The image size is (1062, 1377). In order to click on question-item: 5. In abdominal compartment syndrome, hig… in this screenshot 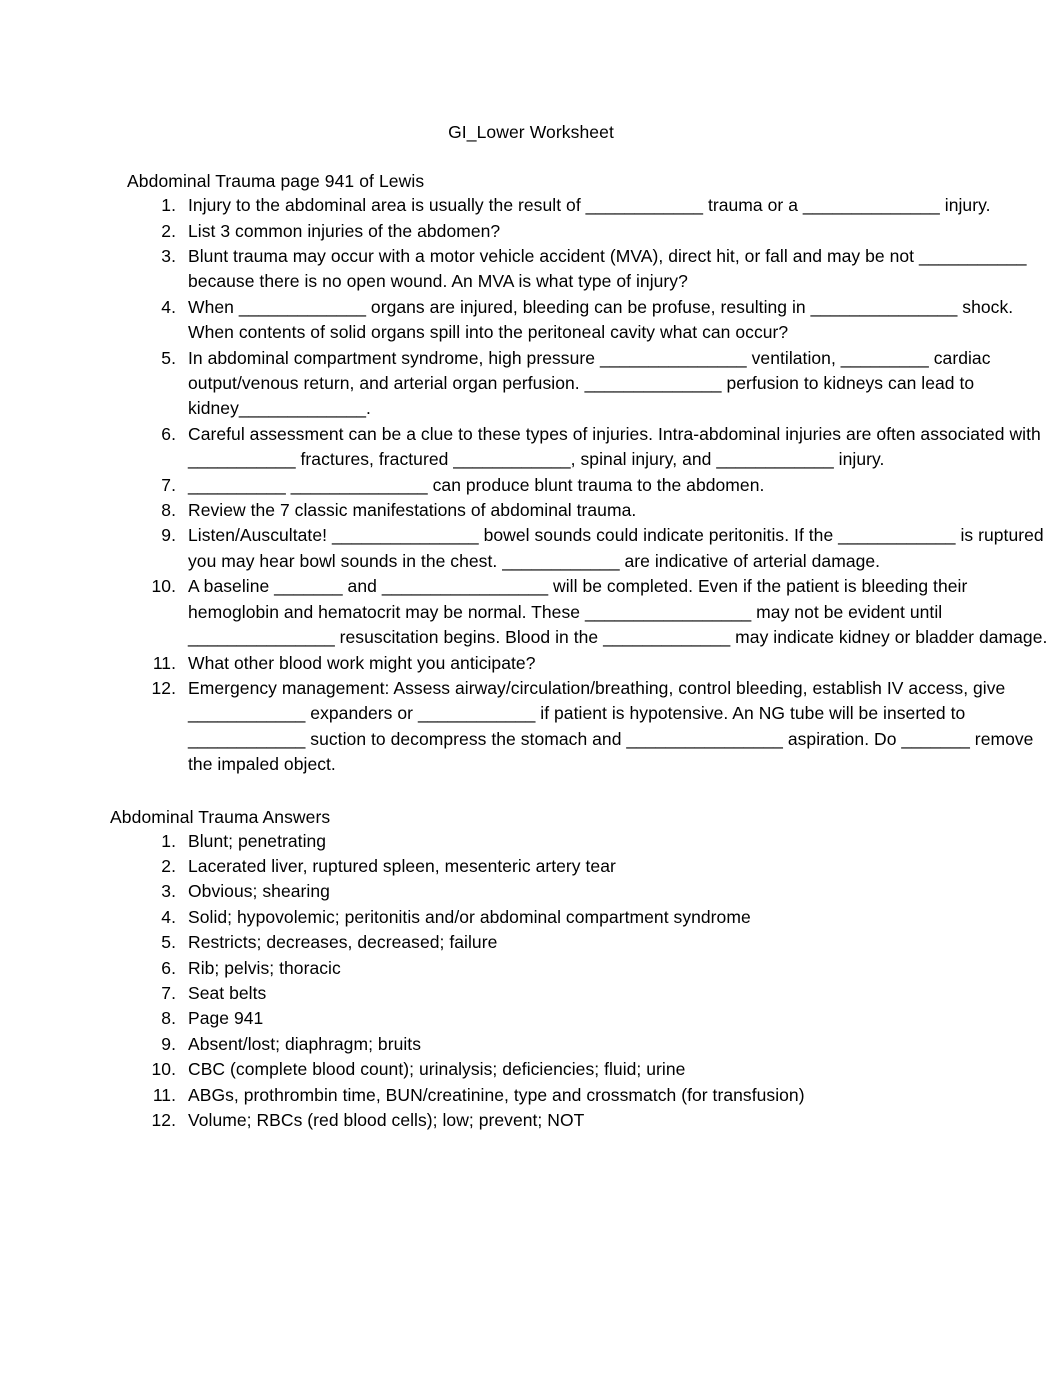, I will do `click(531, 384)`.